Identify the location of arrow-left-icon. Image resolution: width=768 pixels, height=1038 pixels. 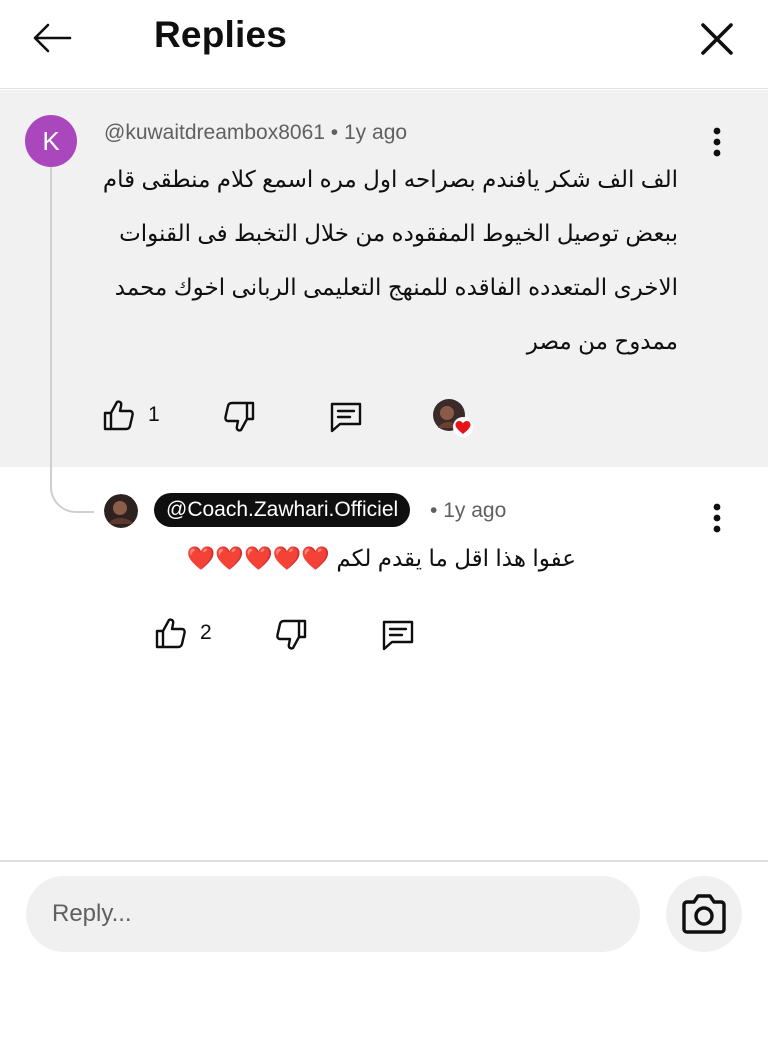
(52, 38).